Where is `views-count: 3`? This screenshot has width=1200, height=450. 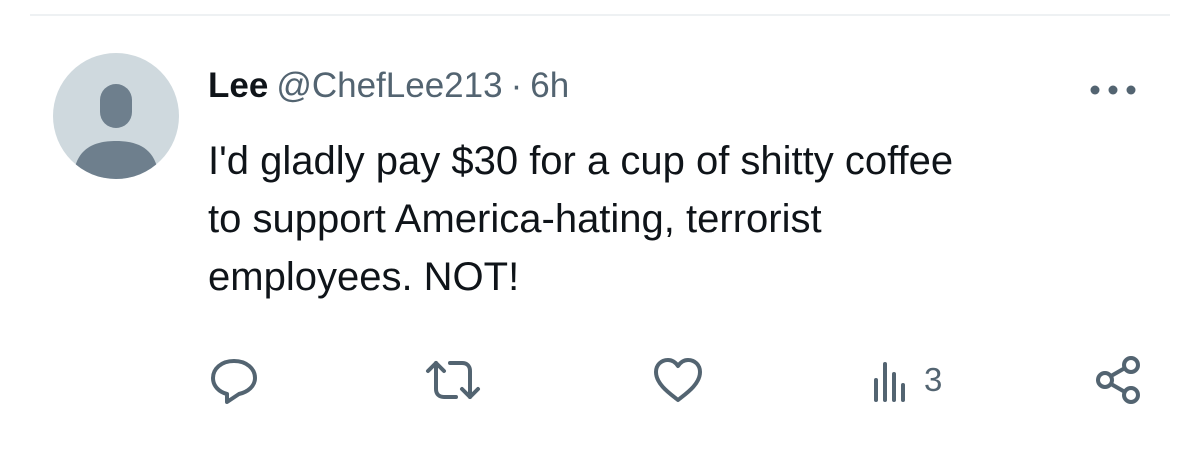
views-count: 3 is located at coordinates (933, 379).